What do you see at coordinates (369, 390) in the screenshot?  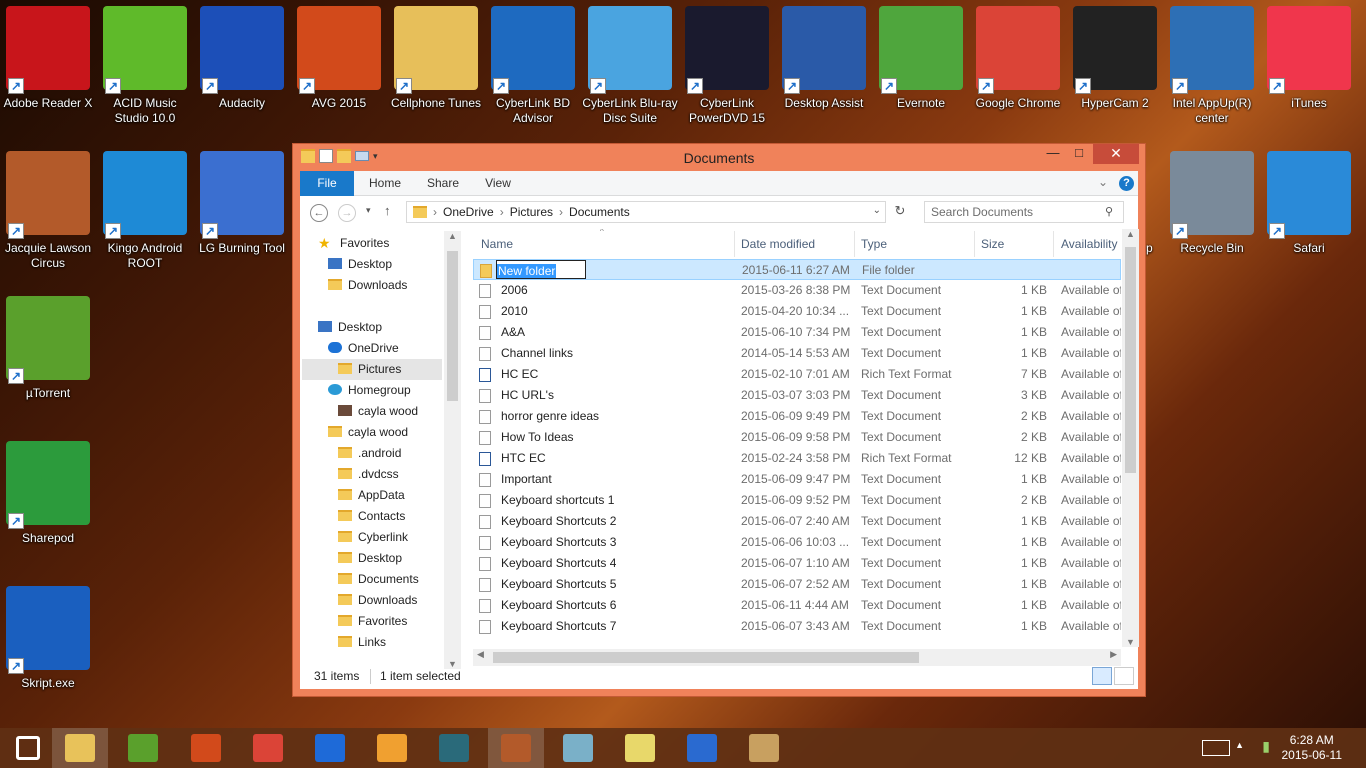 I see `nav-item: Homegroup` at bounding box center [369, 390].